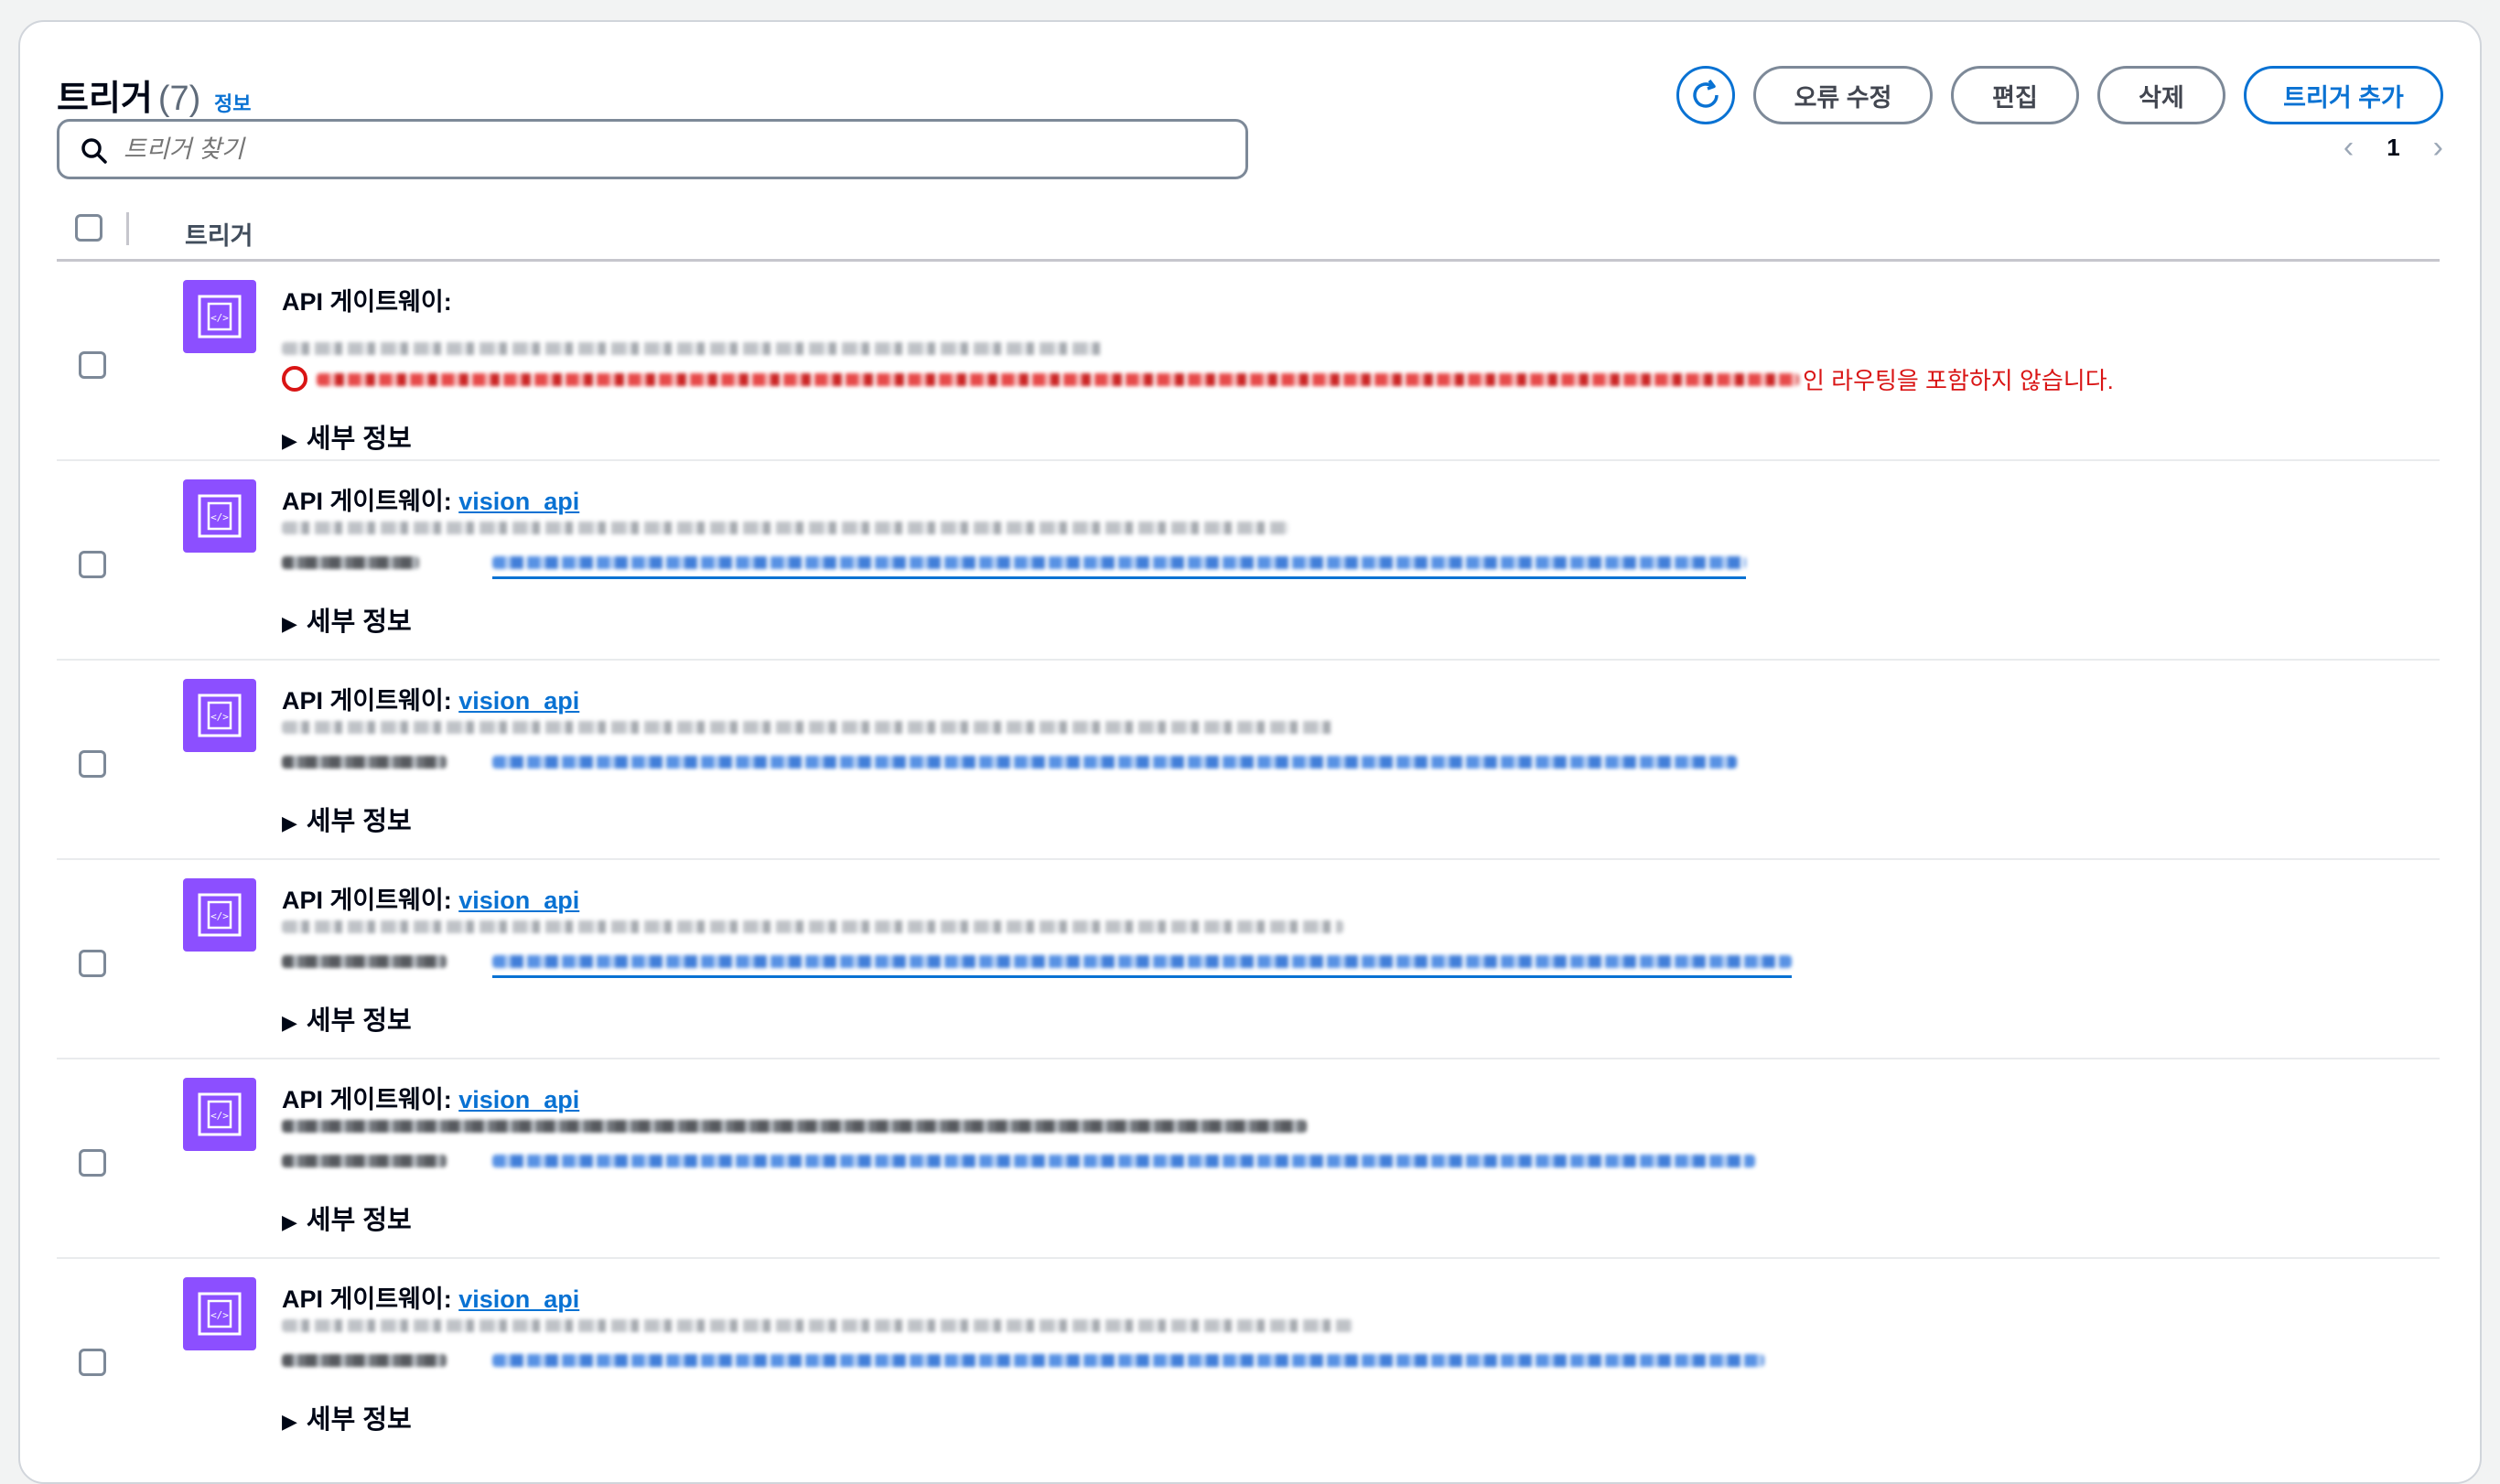 This screenshot has height=1484, width=2500. I want to click on page-number: 1, so click(2393, 148).